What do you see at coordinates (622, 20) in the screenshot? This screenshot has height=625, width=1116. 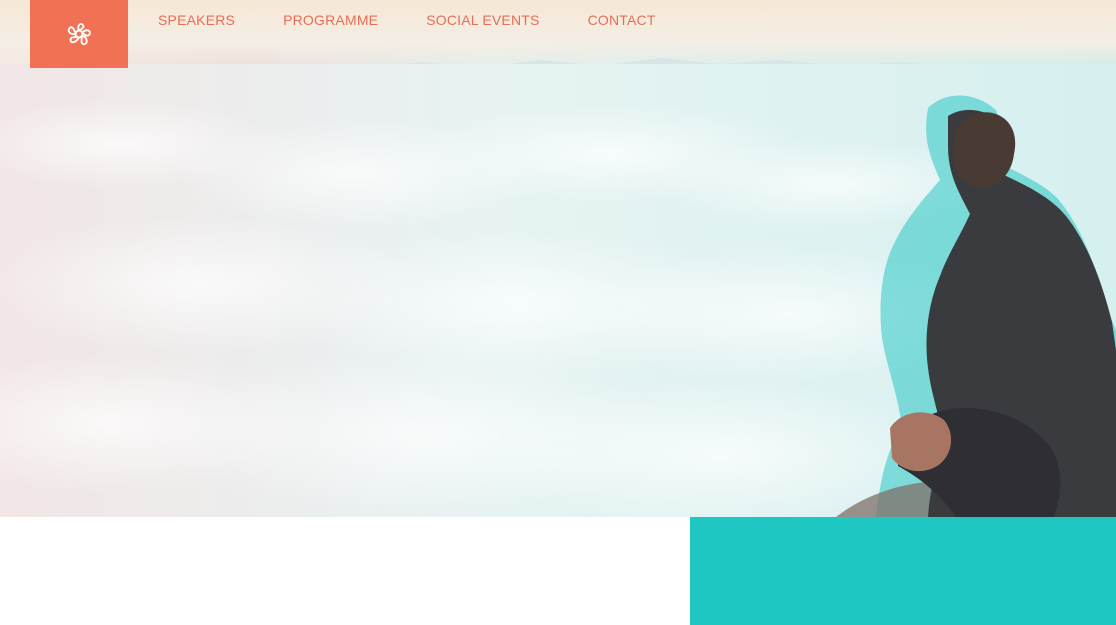 I see `nav-contact: CONTACT` at bounding box center [622, 20].